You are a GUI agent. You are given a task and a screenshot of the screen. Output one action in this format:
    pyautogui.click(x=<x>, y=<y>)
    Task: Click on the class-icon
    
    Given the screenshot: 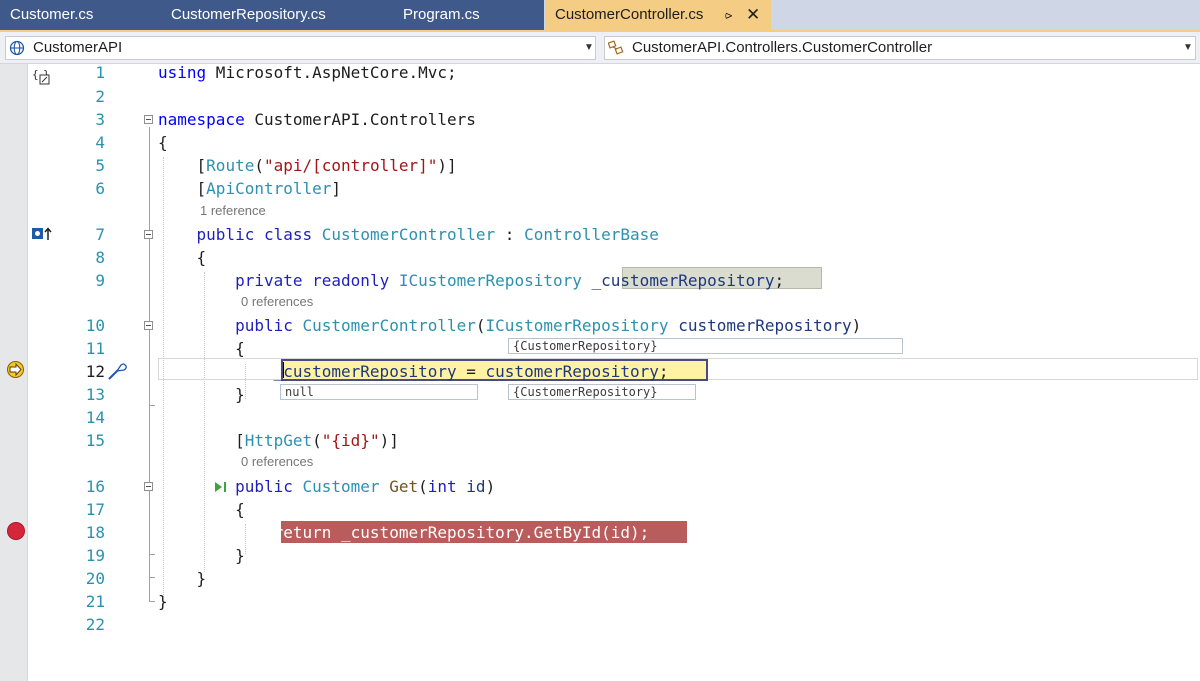 What is the action you would take?
    pyautogui.click(x=616, y=47)
    